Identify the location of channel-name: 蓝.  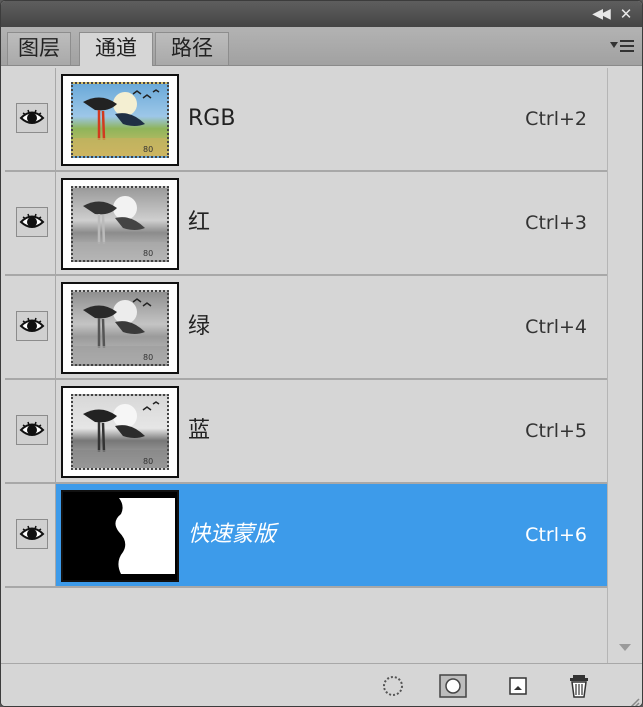
(199, 430).